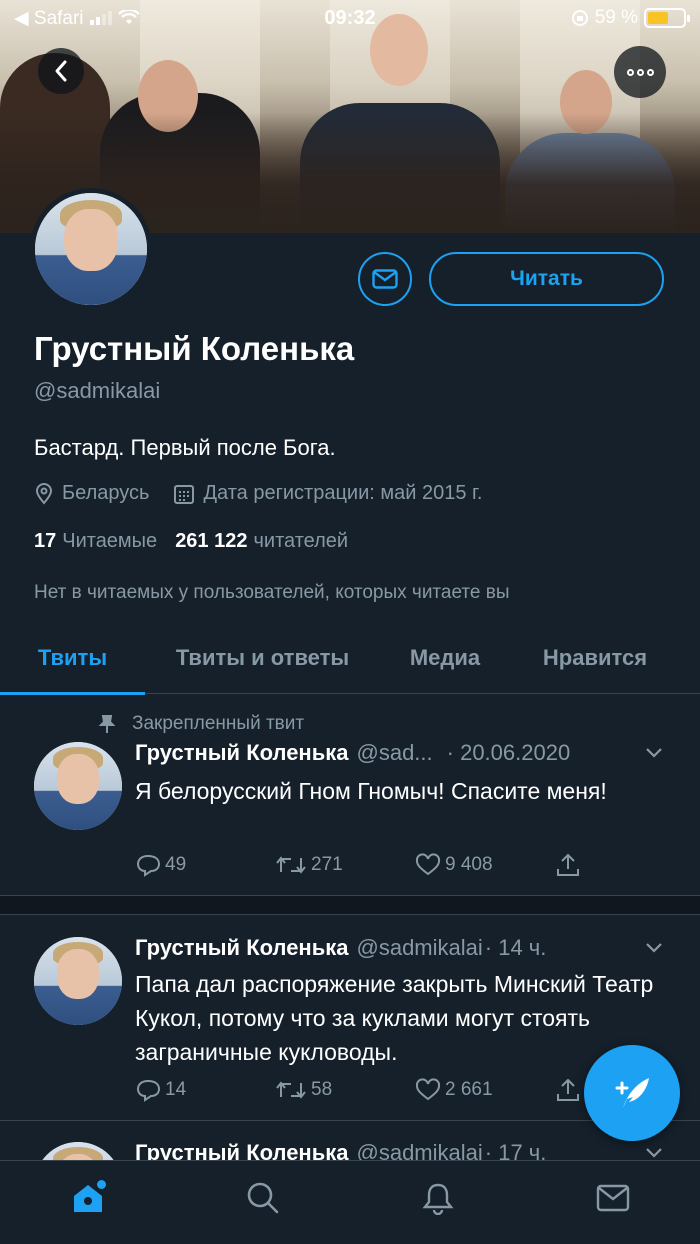  I want to click on compose-icon, so click(632, 1093).